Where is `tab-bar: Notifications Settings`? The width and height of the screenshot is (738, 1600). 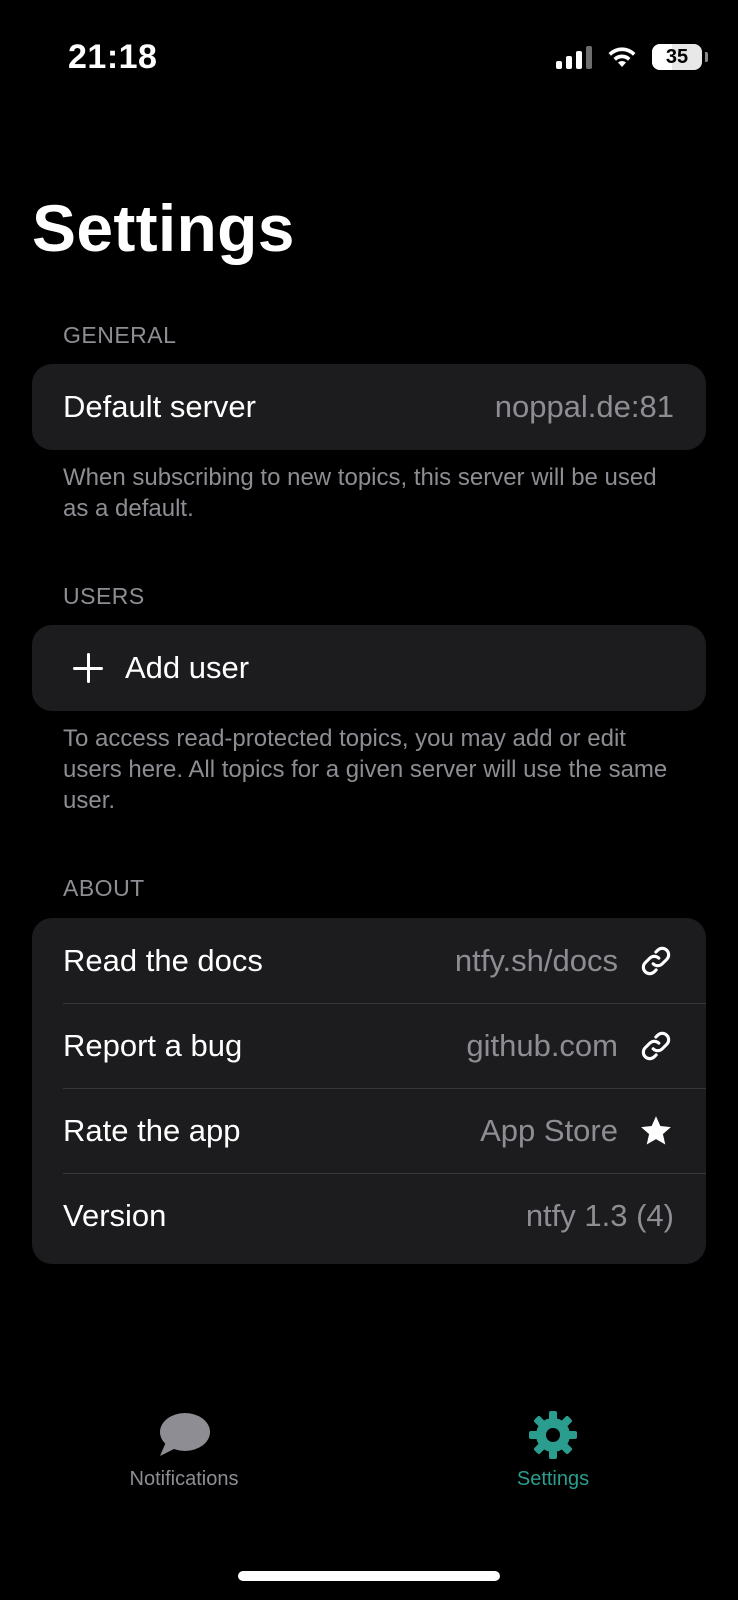
tab-bar: Notifications Settings is located at coordinates (369, 1470).